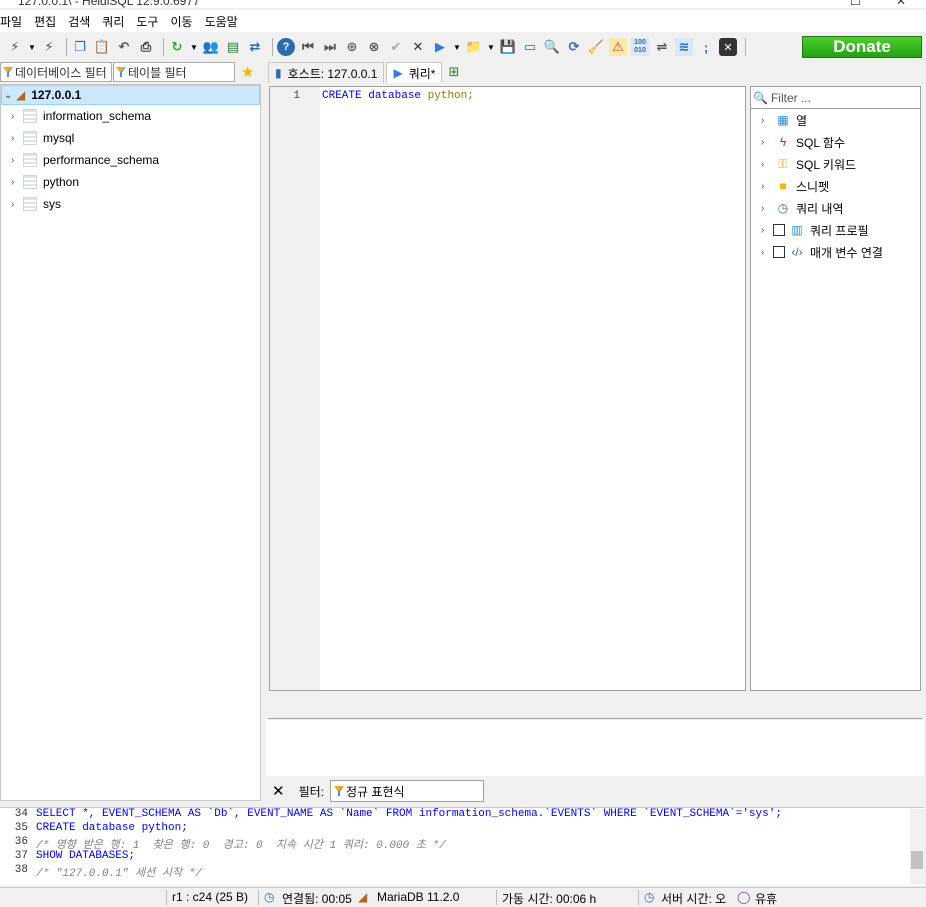 The height and width of the screenshot is (907, 926). I want to click on menu-edit: 편집, so click(48, 21).